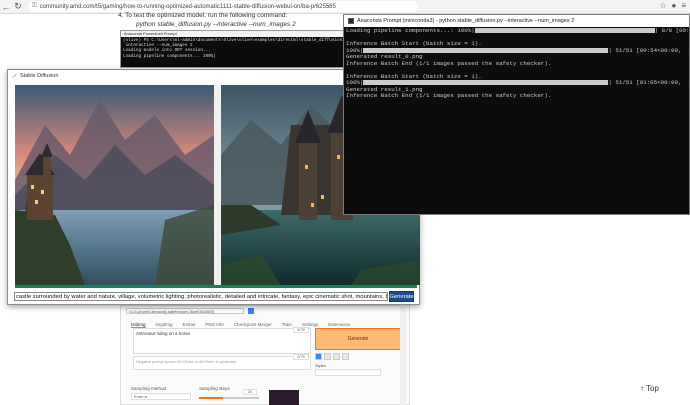 This screenshot has width=690, height=405. What do you see at coordinates (251, 311) in the screenshot?
I see `refresh-icon` at bounding box center [251, 311].